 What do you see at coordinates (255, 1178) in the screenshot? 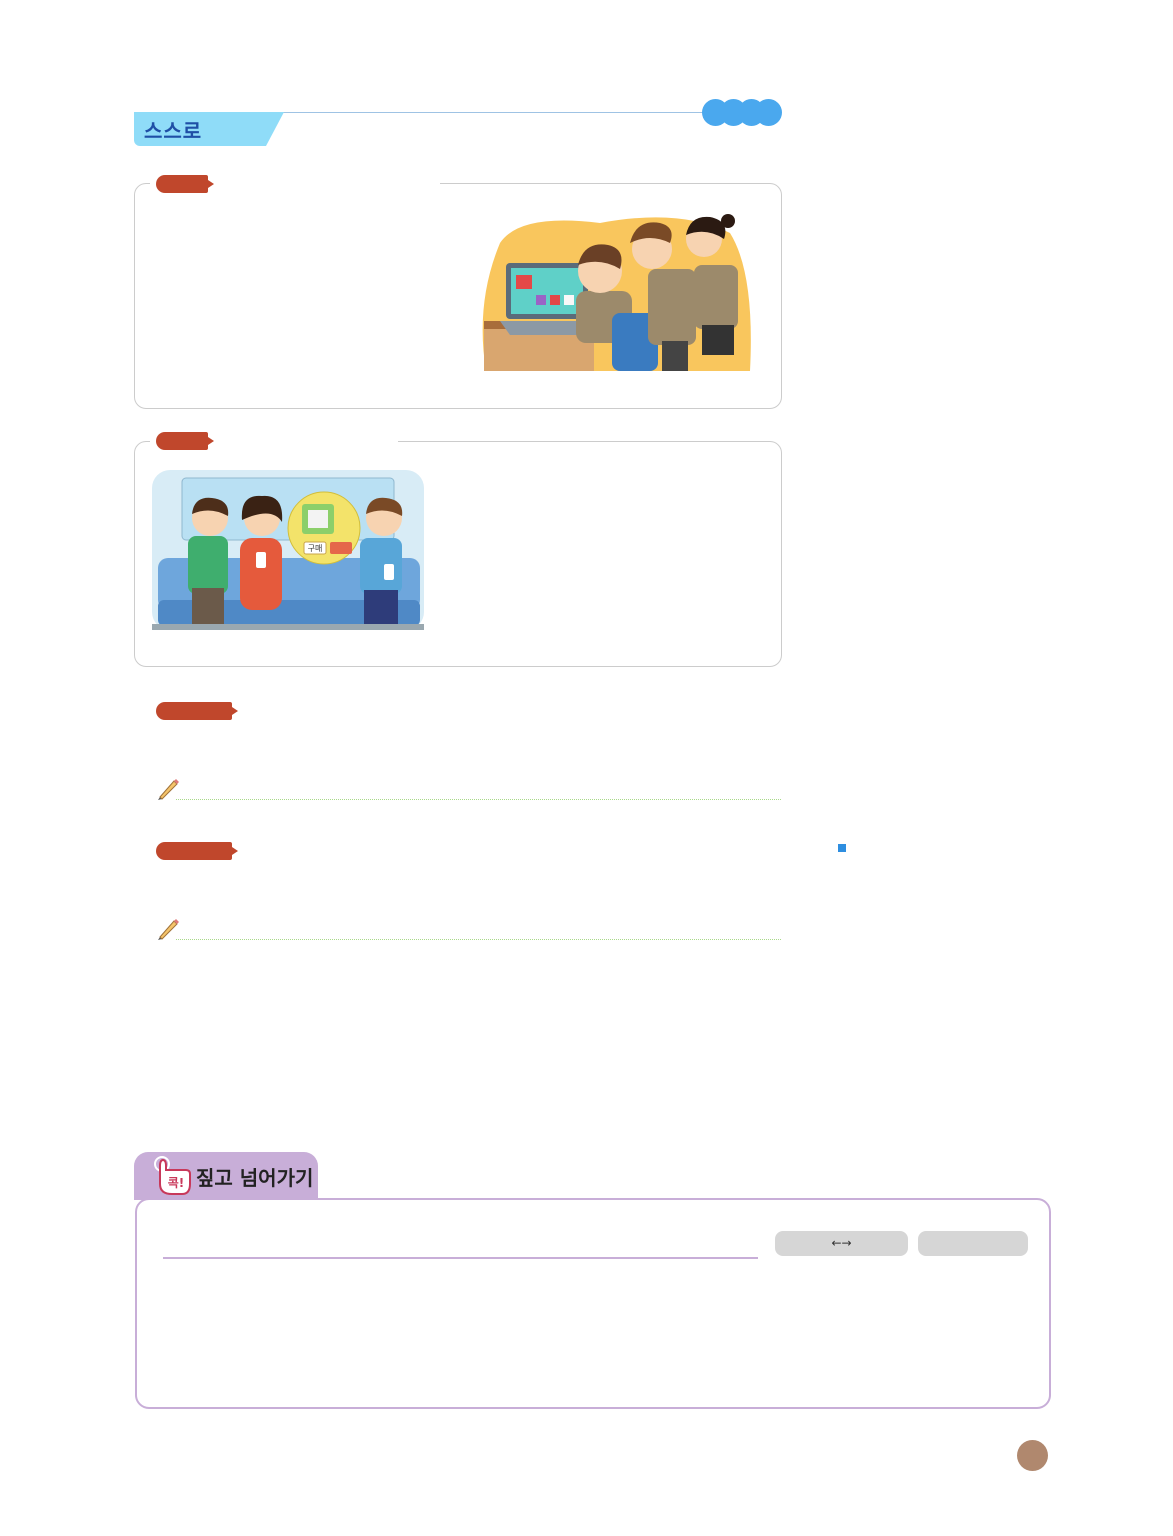
I see `review-title: 짚고 넘어가기` at bounding box center [255, 1178].